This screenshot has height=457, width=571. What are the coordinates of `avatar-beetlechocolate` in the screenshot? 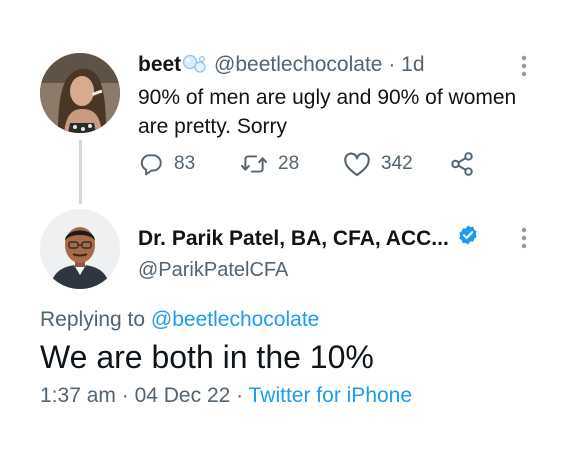 It's located at (80, 93).